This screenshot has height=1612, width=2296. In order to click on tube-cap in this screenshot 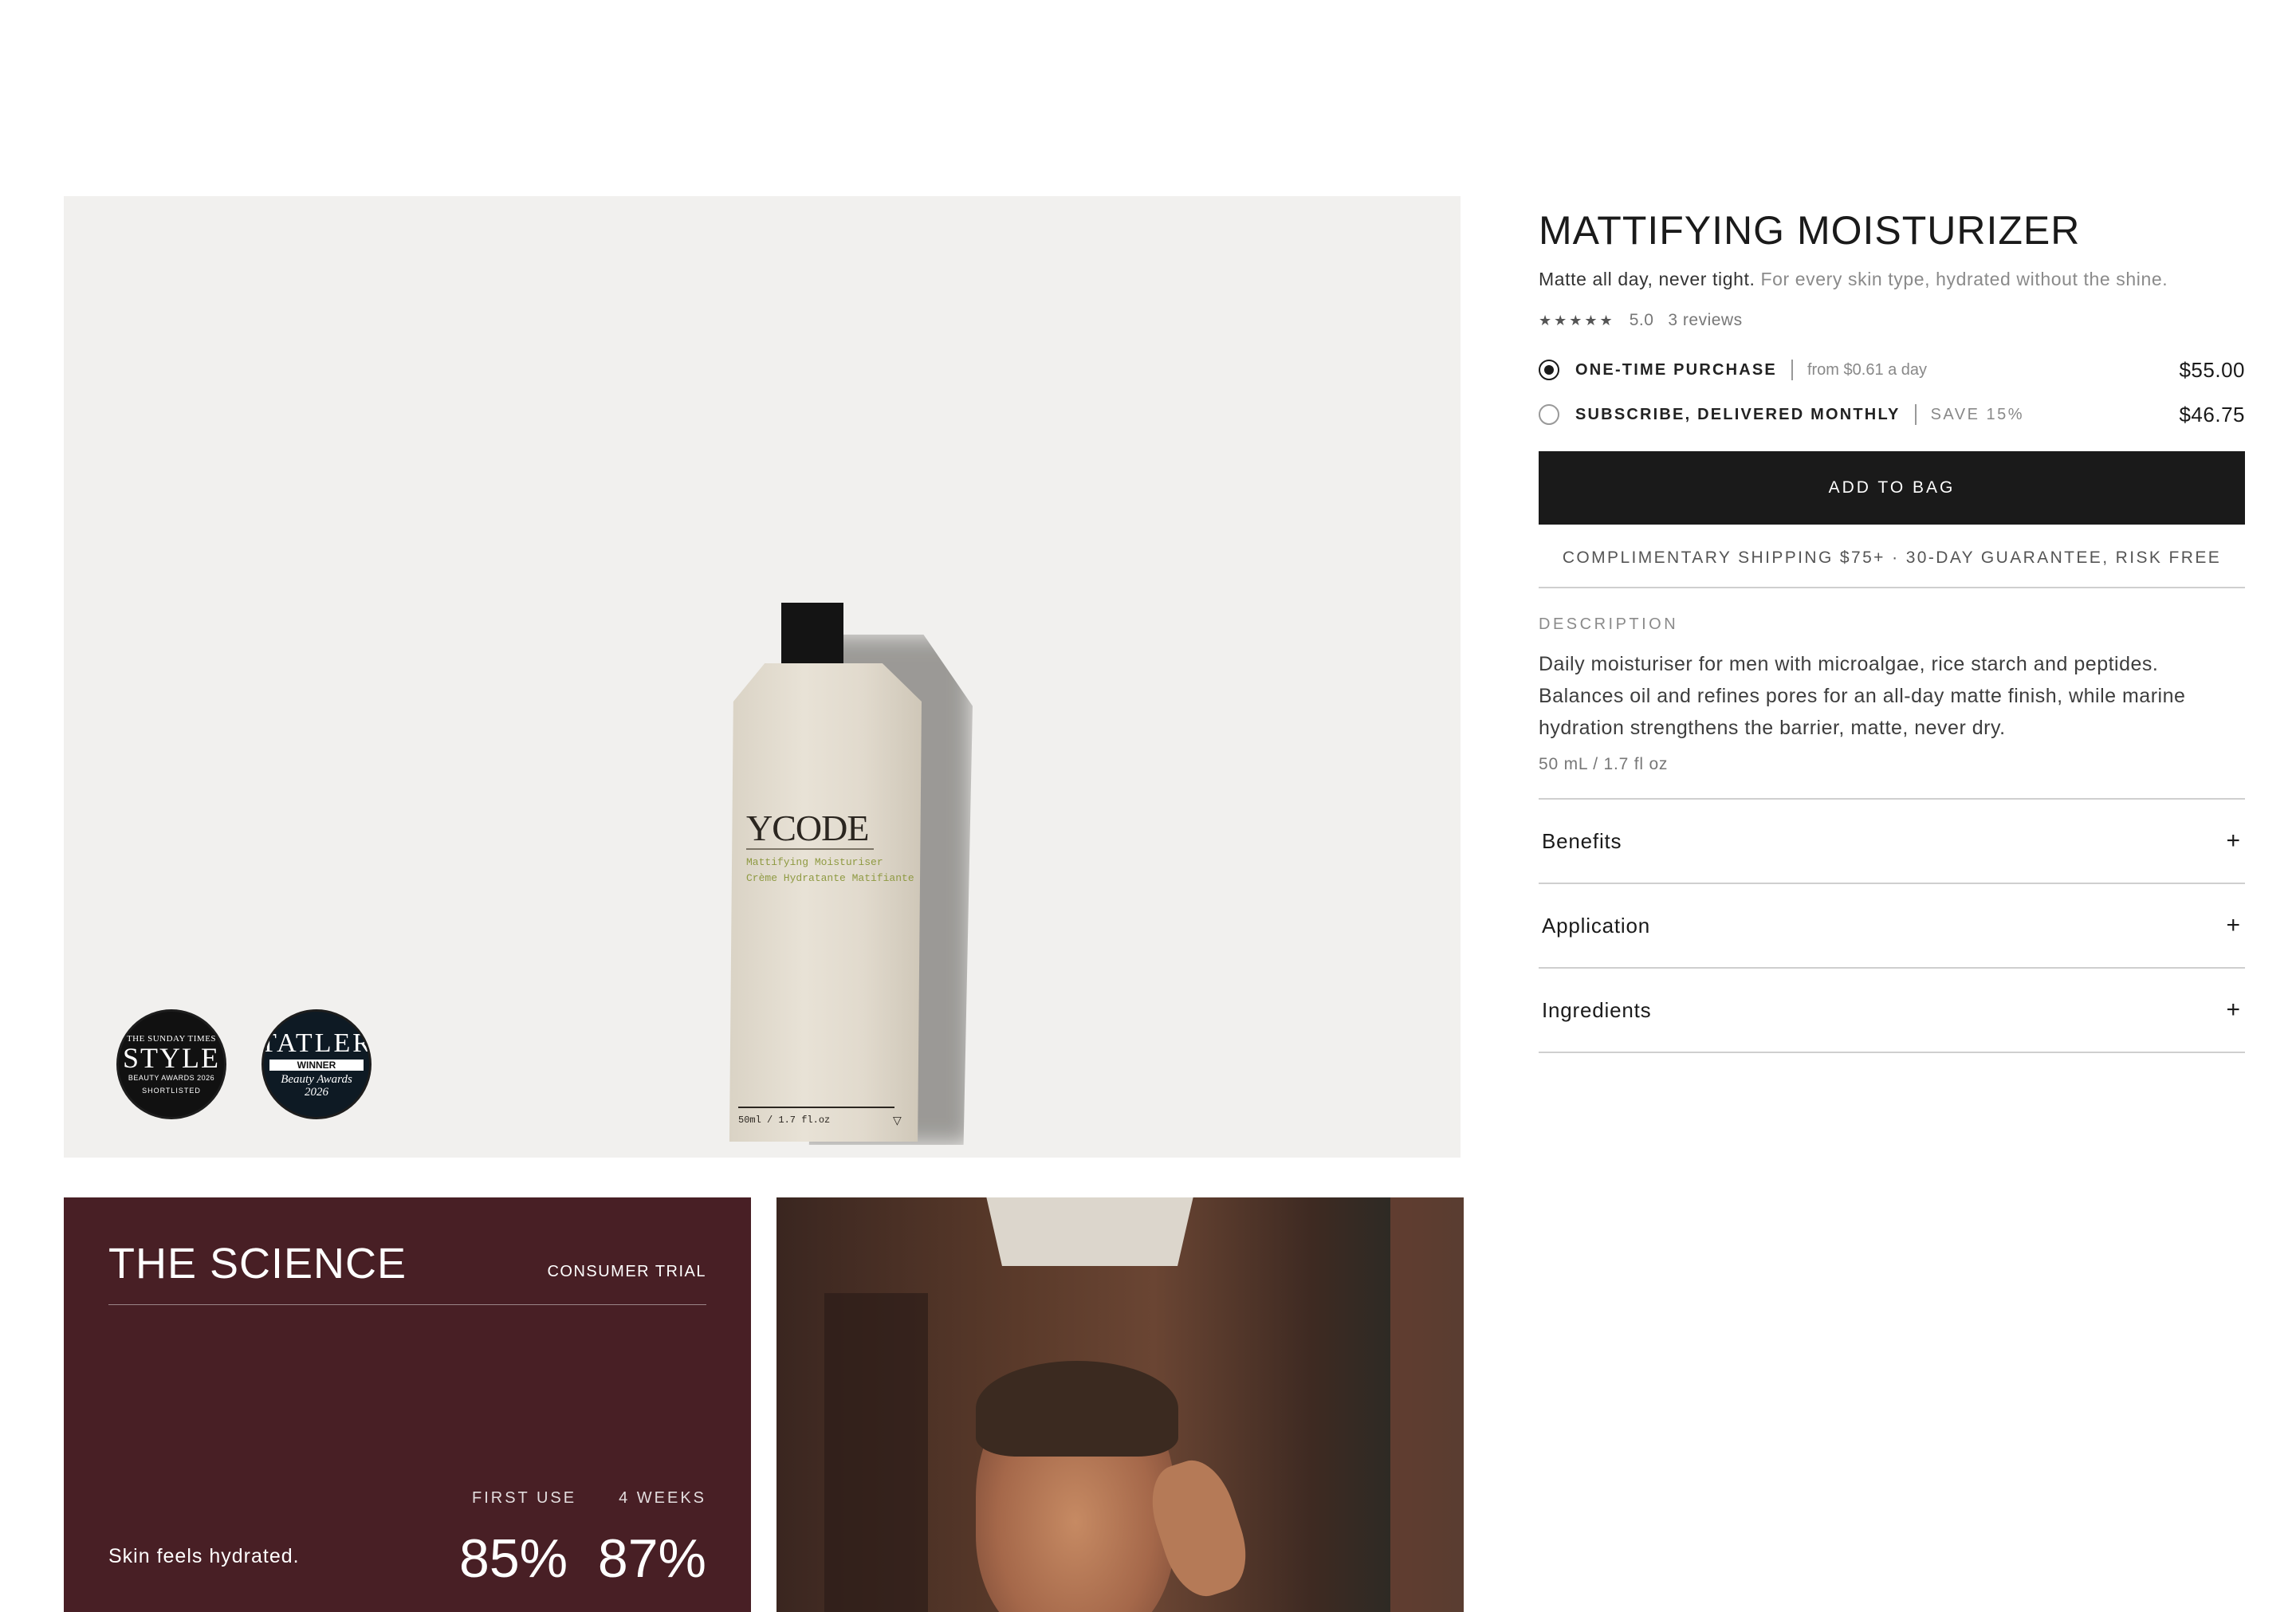, I will do `click(812, 634)`.